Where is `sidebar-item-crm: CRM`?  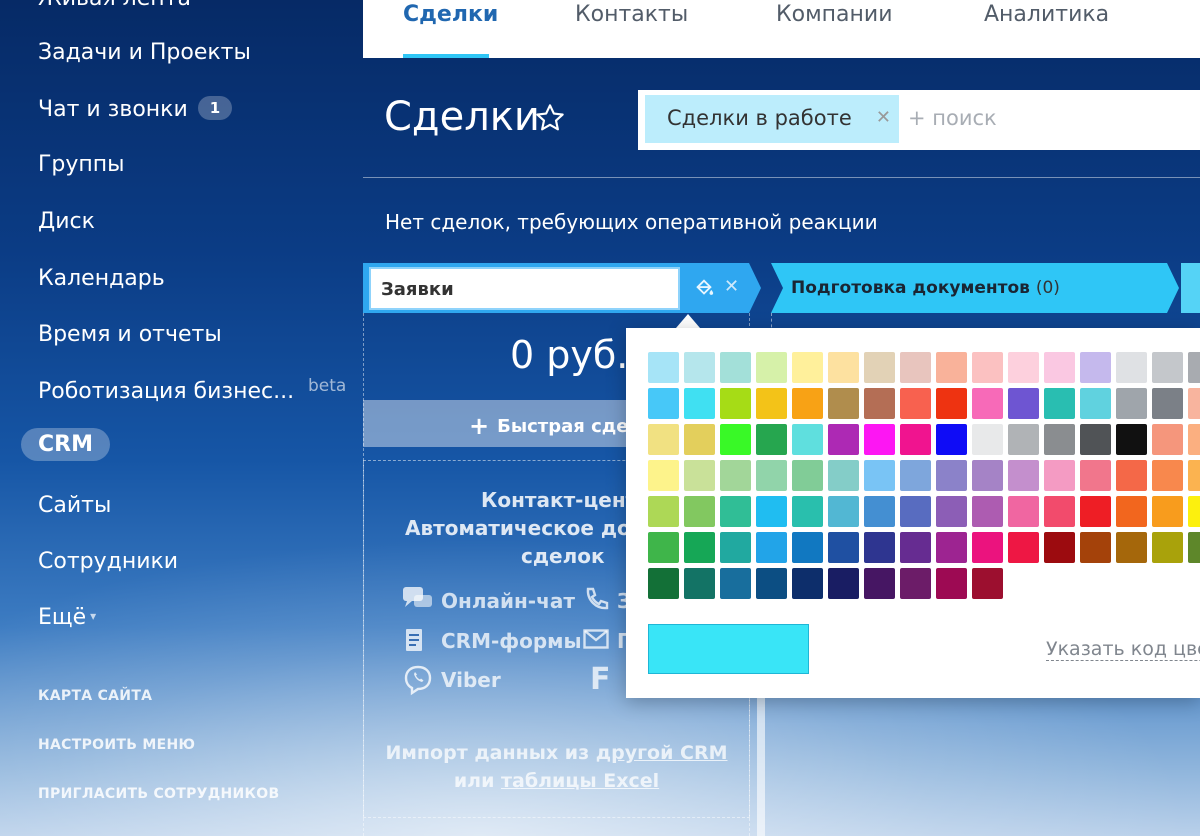
sidebar-item-crm: CRM is located at coordinates (65, 444).